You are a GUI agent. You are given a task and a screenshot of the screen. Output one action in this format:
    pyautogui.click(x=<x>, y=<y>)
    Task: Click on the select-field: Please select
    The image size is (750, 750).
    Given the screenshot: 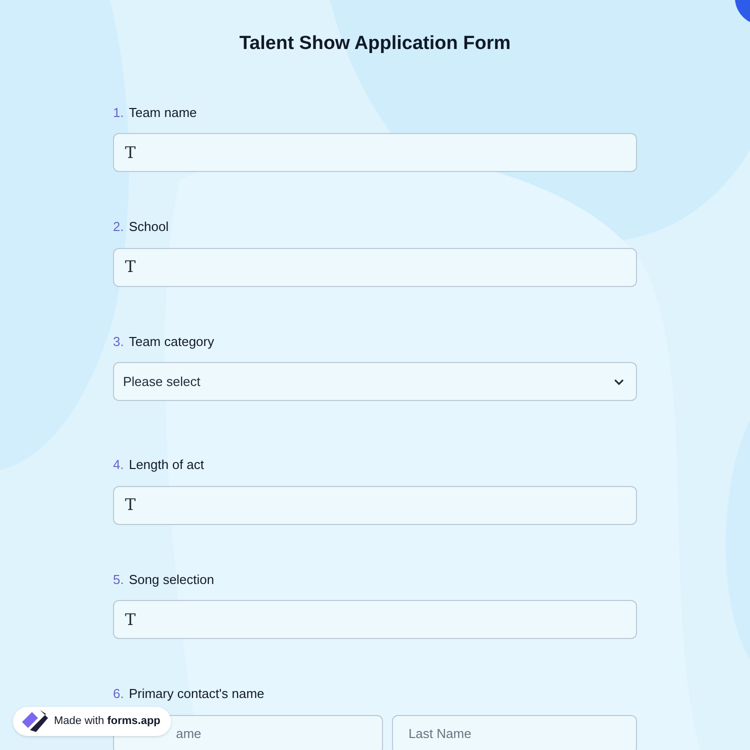 What is the action you would take?
    pyautogui.click(x=375, y=381)
    